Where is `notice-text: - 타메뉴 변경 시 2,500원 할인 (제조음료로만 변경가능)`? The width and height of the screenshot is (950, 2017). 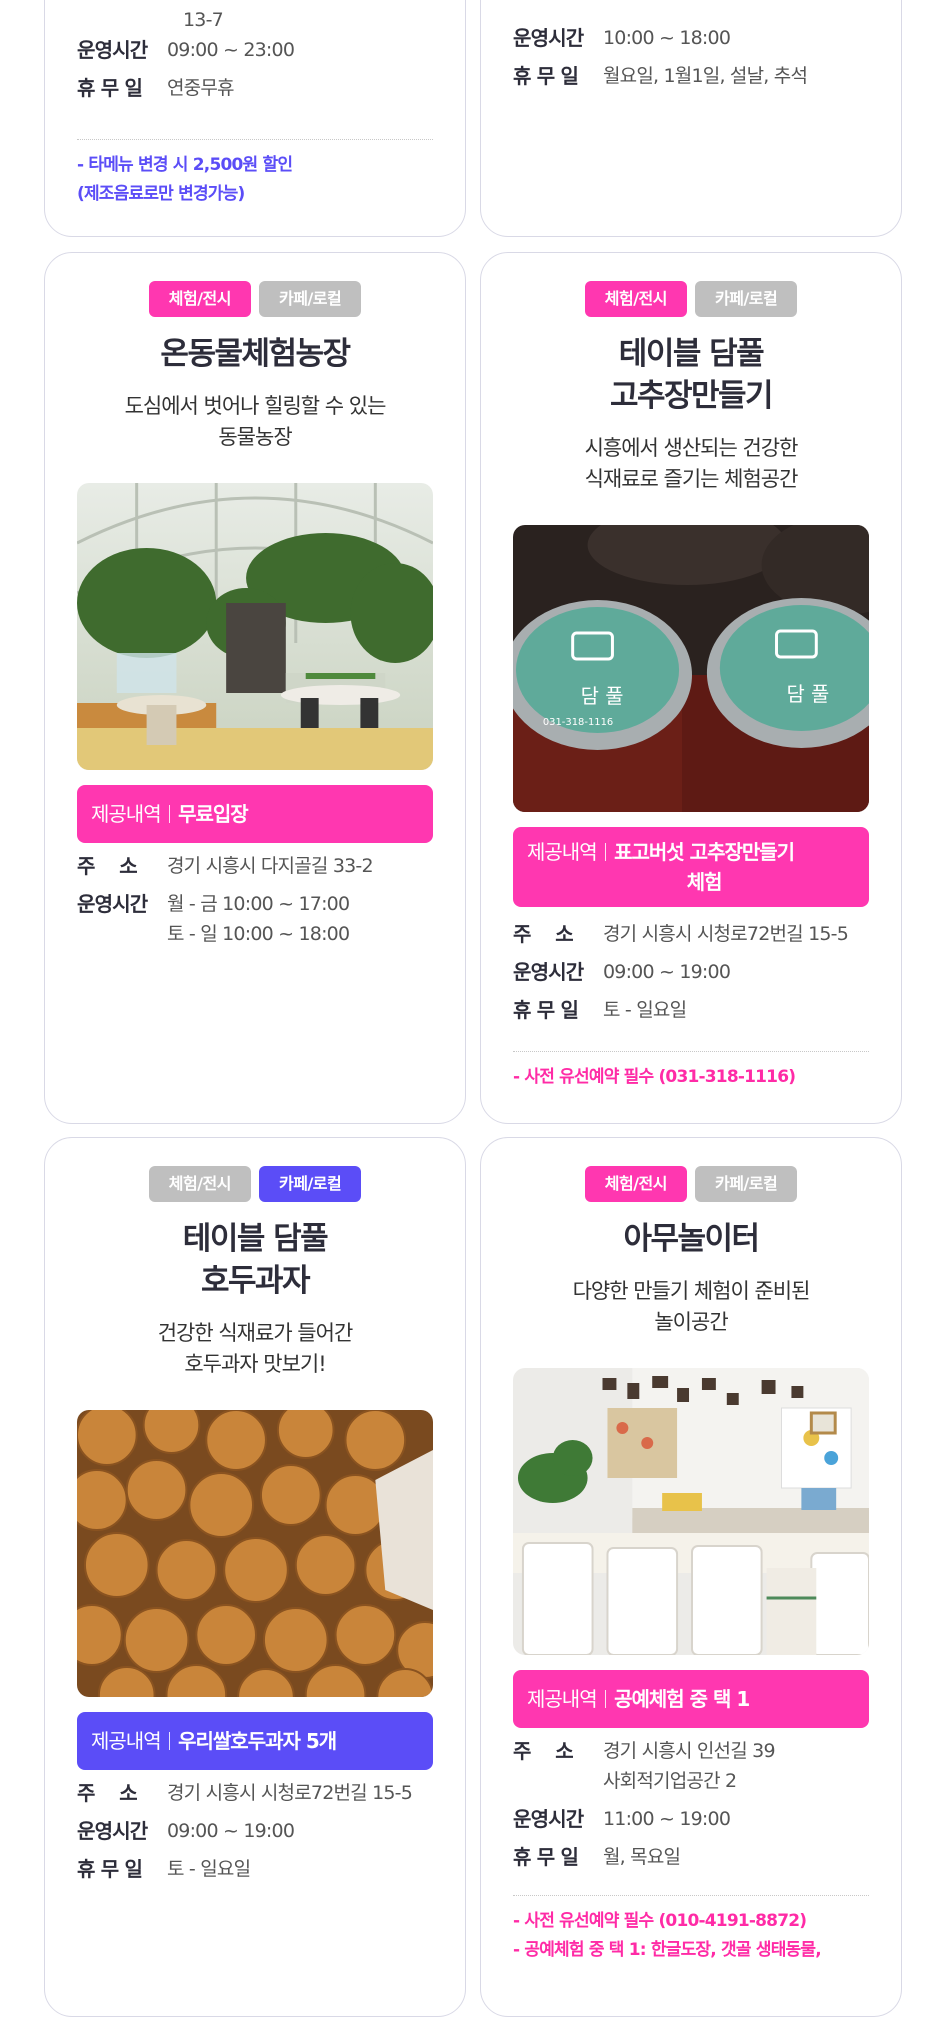
notice-text: - 타메뉴 변경 시 2,500원 할인 (제조음료로만 변경가능) is located at coordinates (185, 179).